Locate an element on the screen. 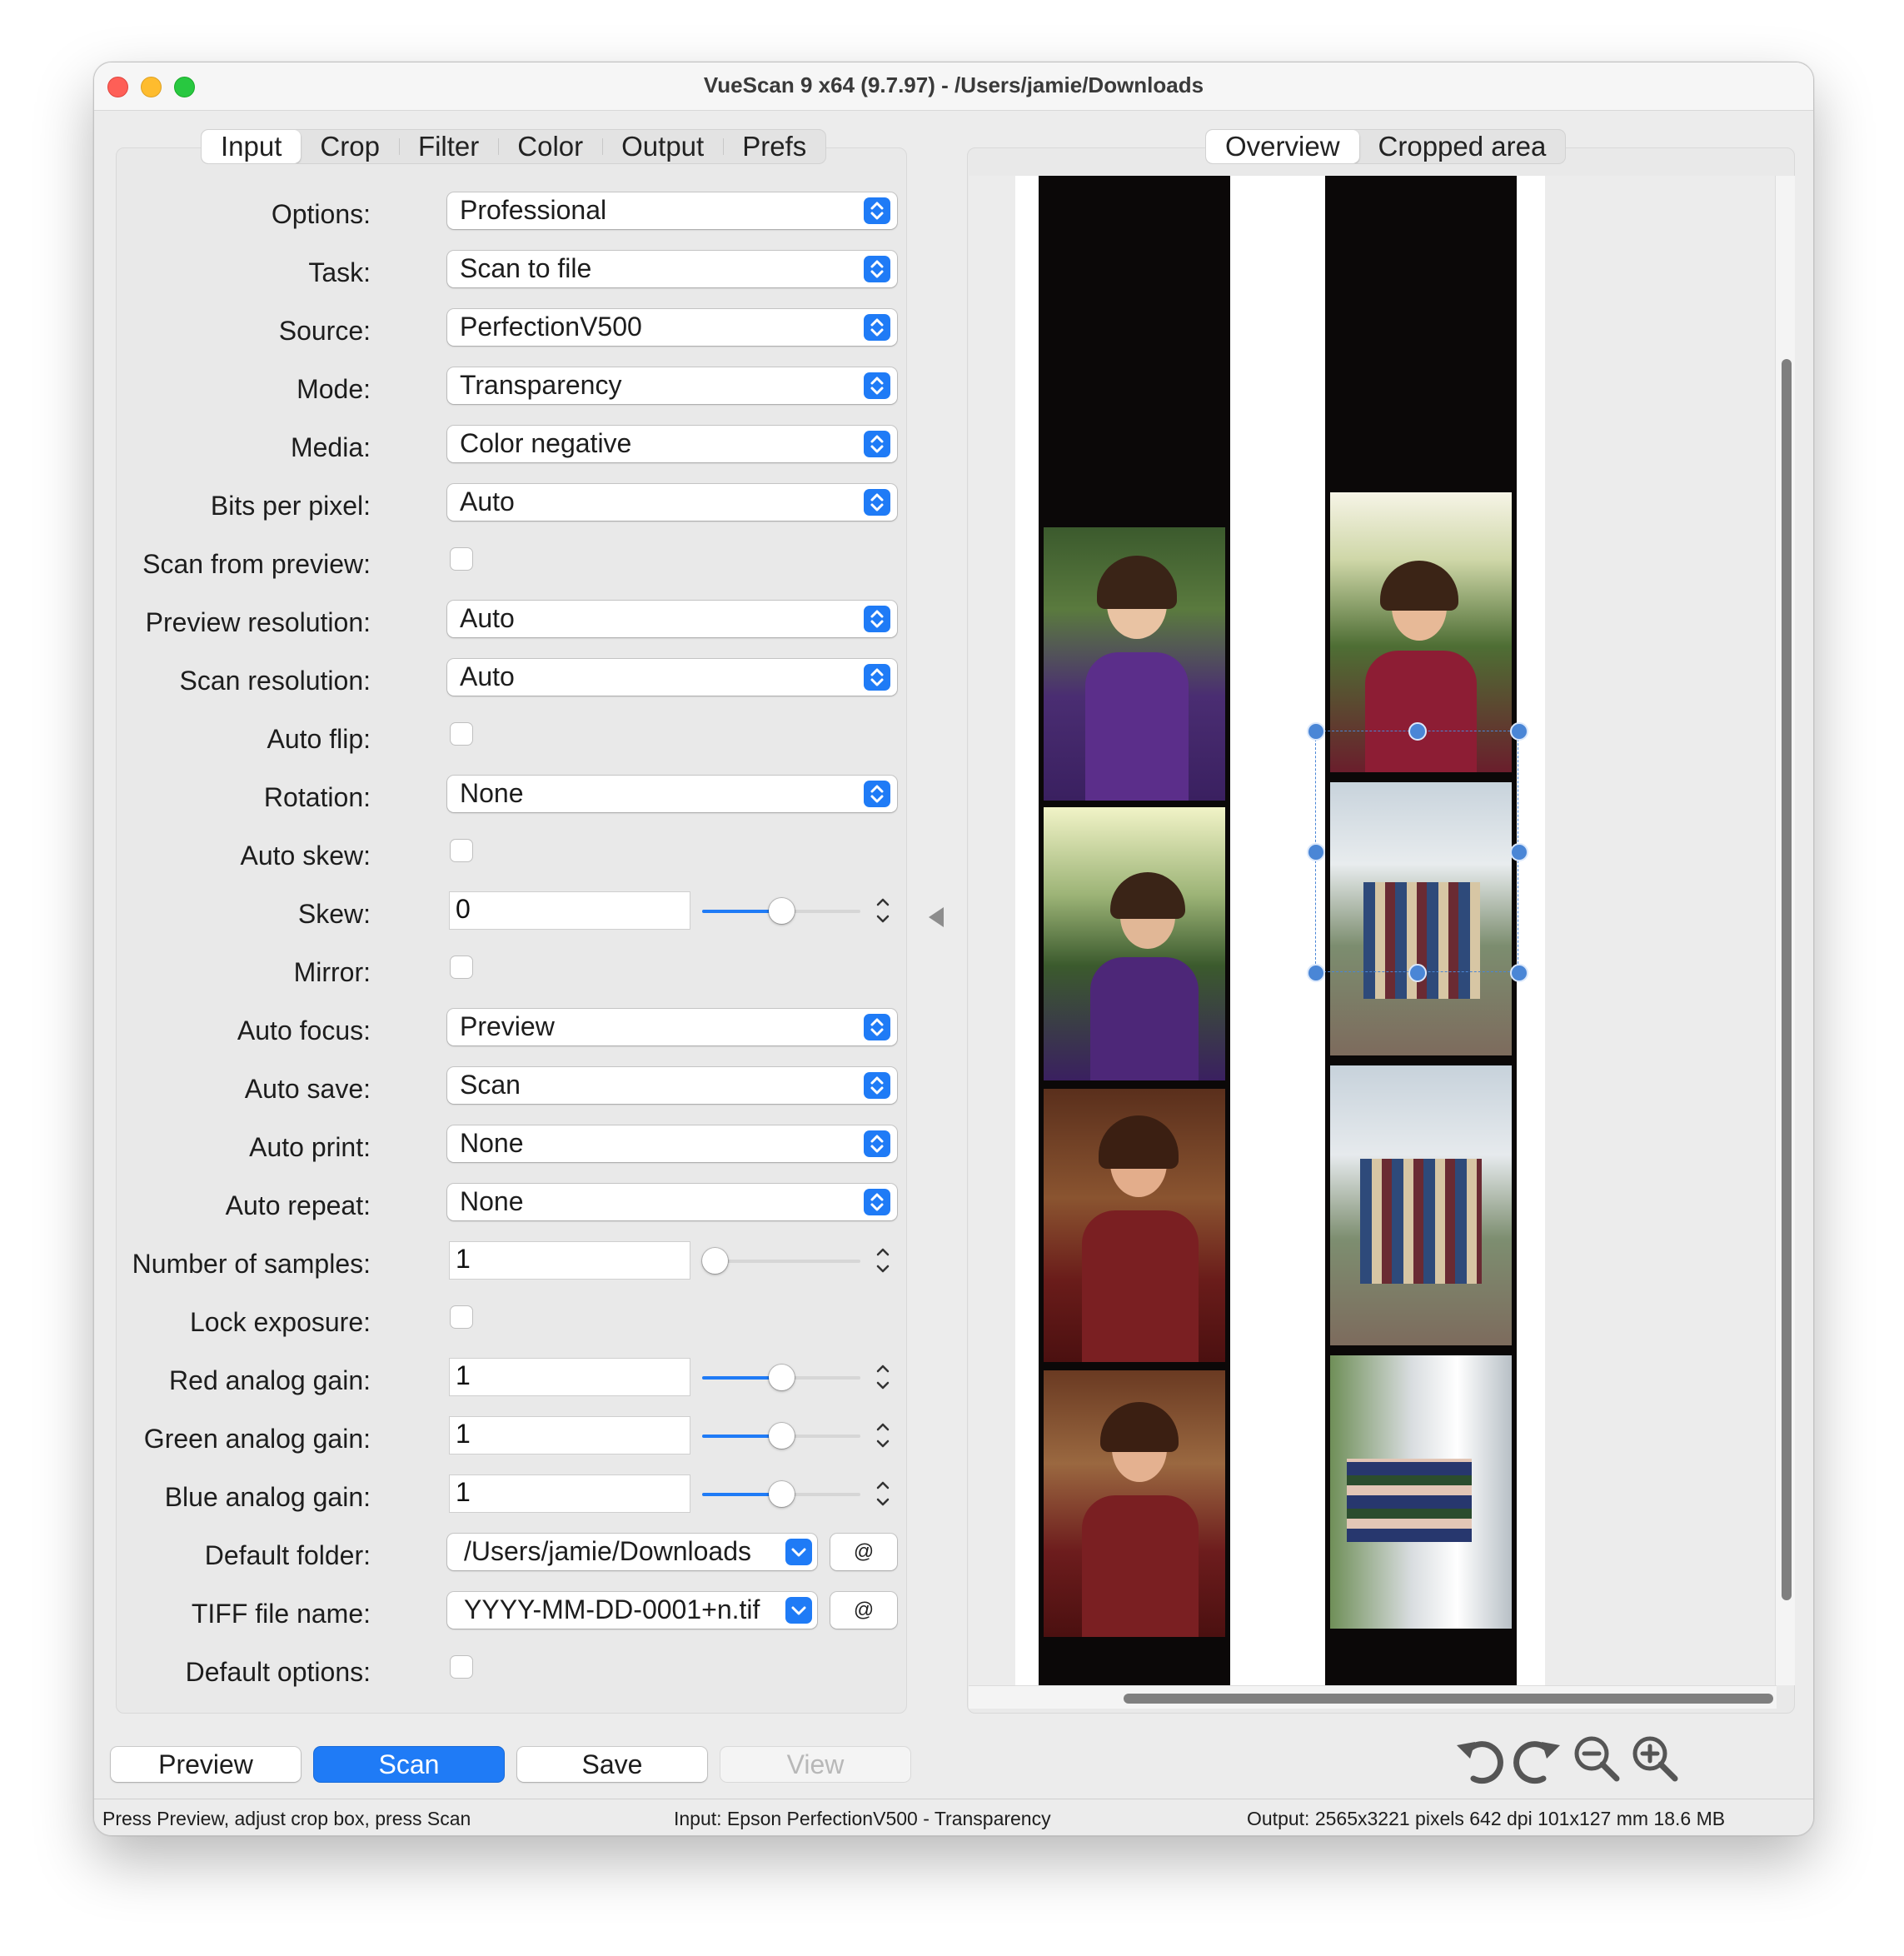  auto-print-row: Auto print: None is located at coordinates (511, 1150).